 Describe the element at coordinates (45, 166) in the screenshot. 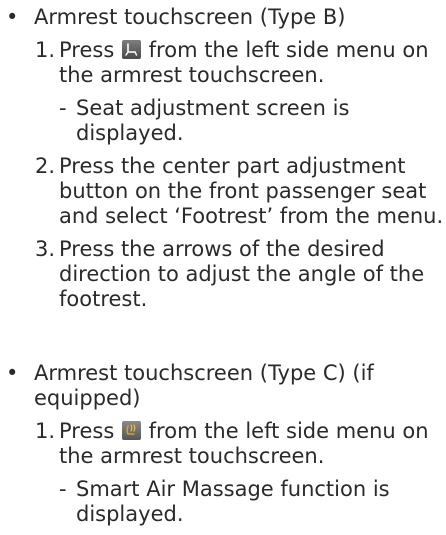

I see `step-number: 2.` at that location.